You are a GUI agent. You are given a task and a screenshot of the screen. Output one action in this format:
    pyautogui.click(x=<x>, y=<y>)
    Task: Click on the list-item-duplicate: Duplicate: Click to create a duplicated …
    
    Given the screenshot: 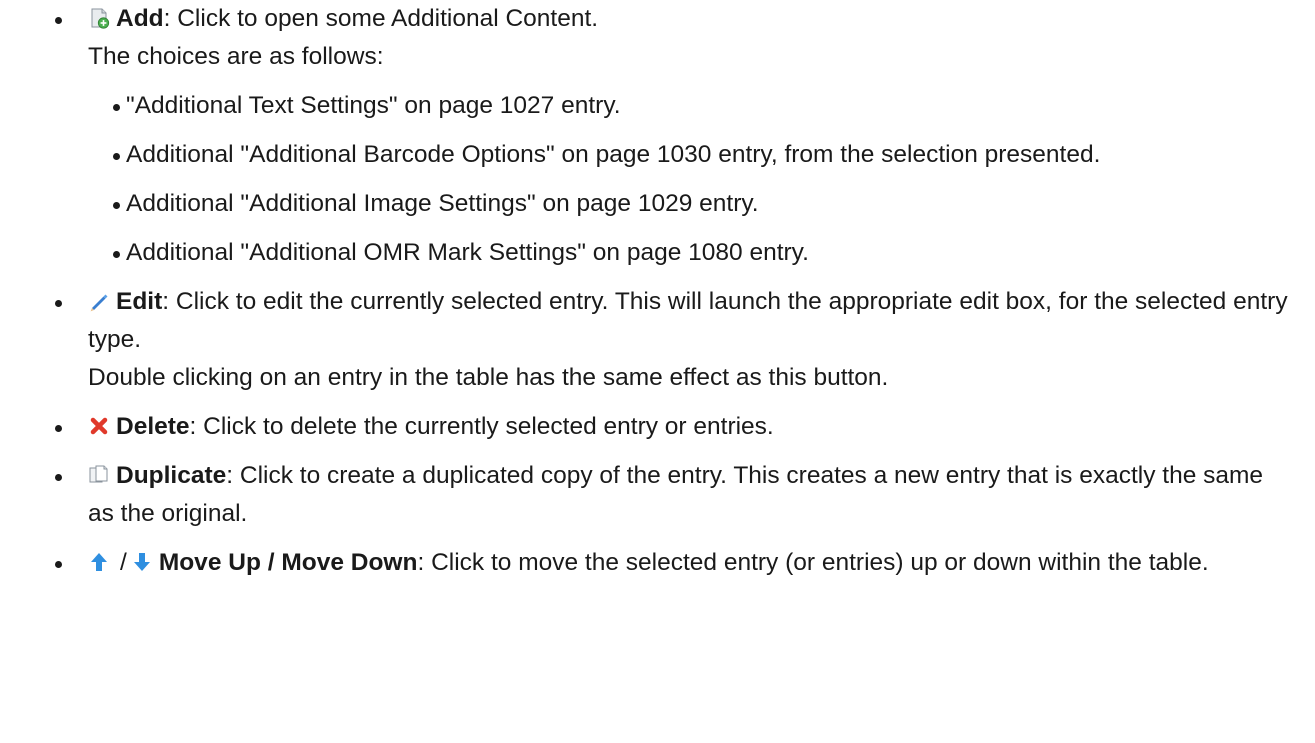 What is the action you would take?
    pyautogui.click(x=657, y=495)
    